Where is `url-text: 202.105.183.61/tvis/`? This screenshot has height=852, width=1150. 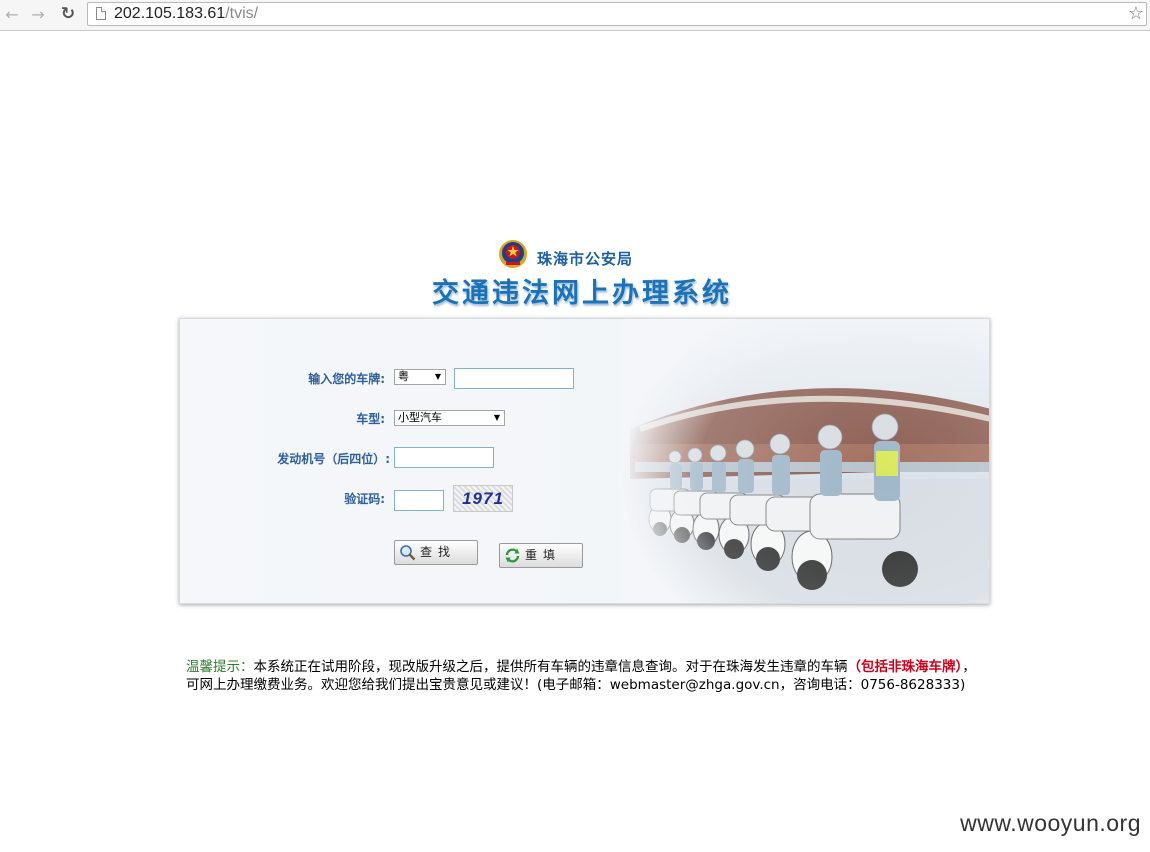 url-text: 202.105.183.61/tvis/ is located at coordinates (186, 14).